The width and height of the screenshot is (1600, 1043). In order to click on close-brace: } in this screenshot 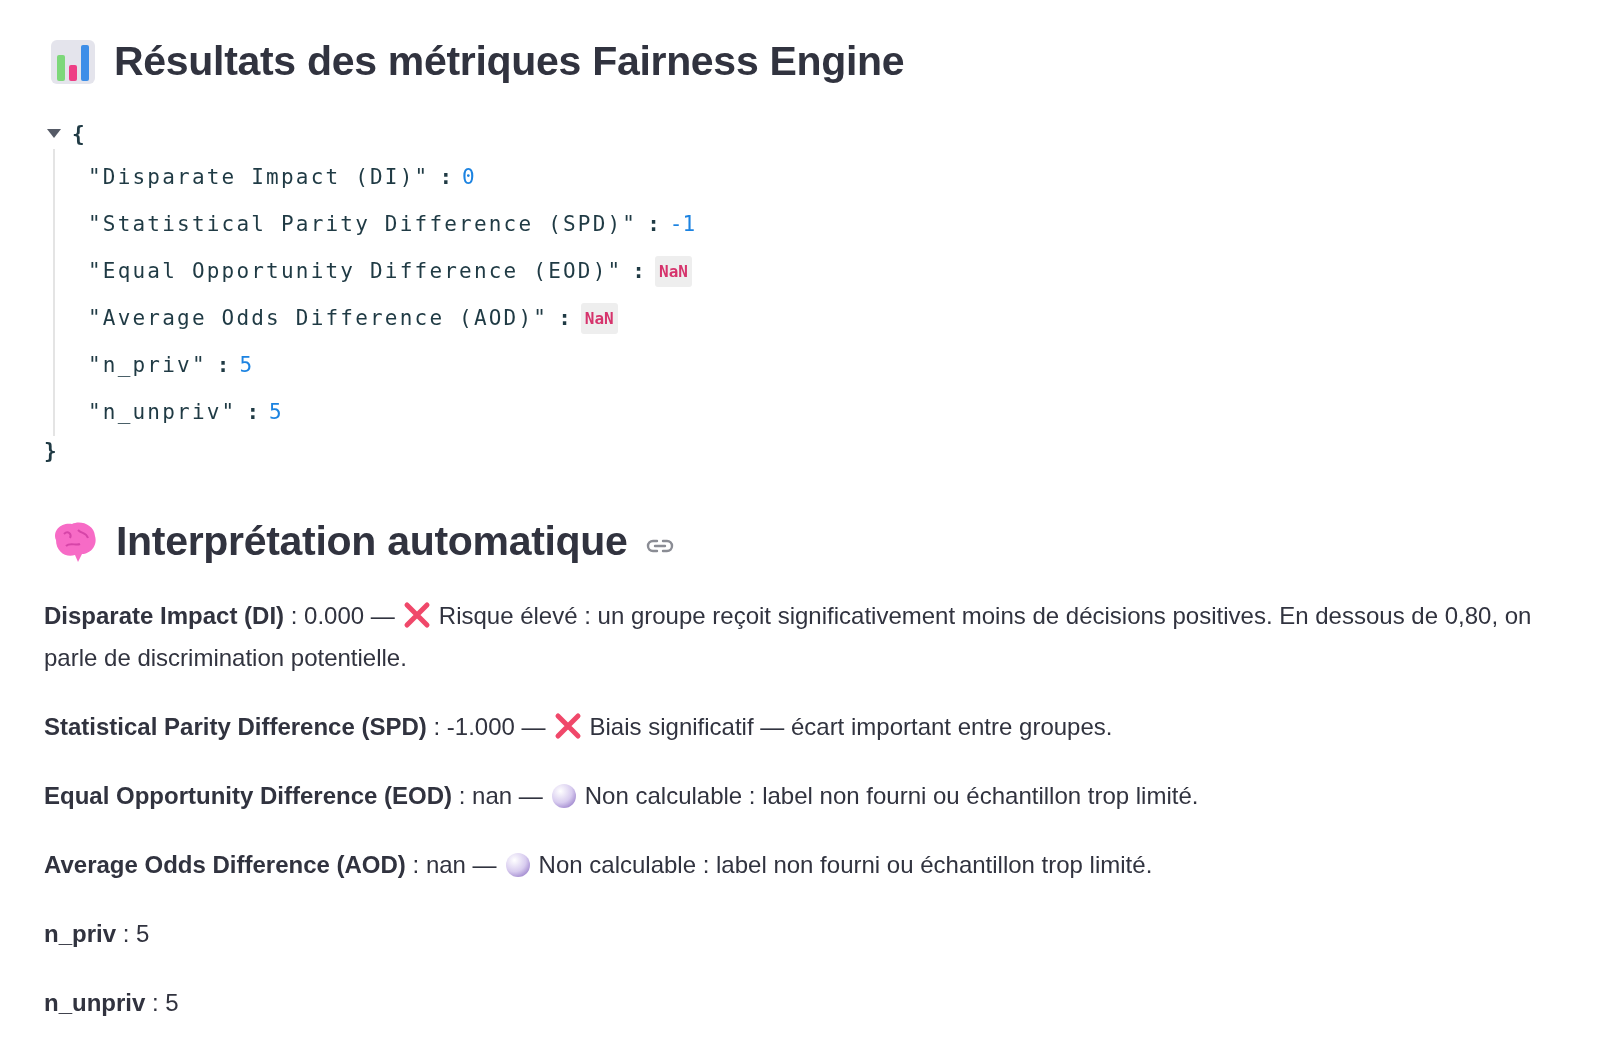, I will do `click(50, 451)`.